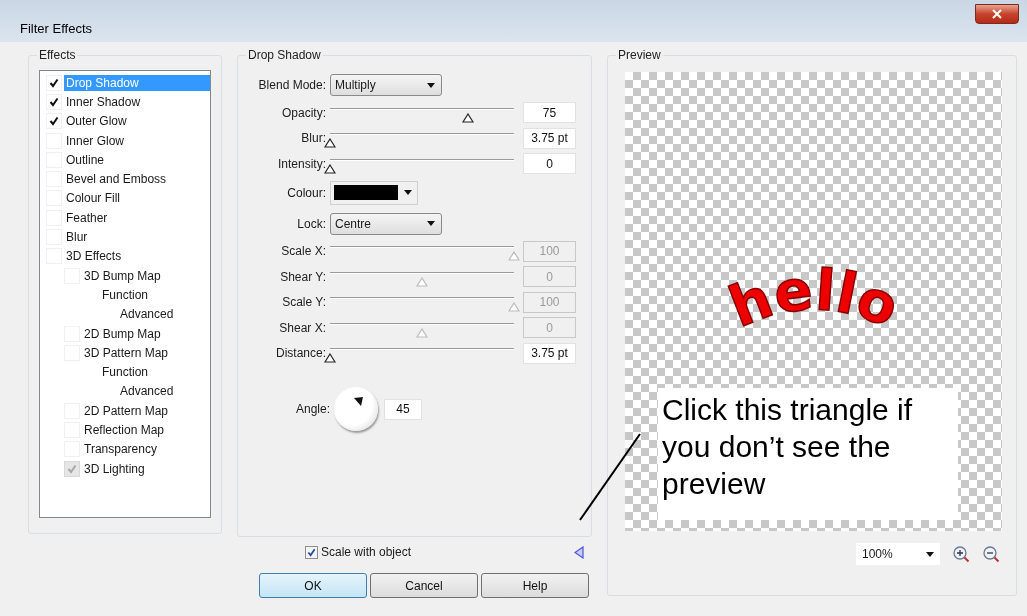  Describe the element at coordinates (374, 192) in the screenshot. I see `colour-picker` at that location.